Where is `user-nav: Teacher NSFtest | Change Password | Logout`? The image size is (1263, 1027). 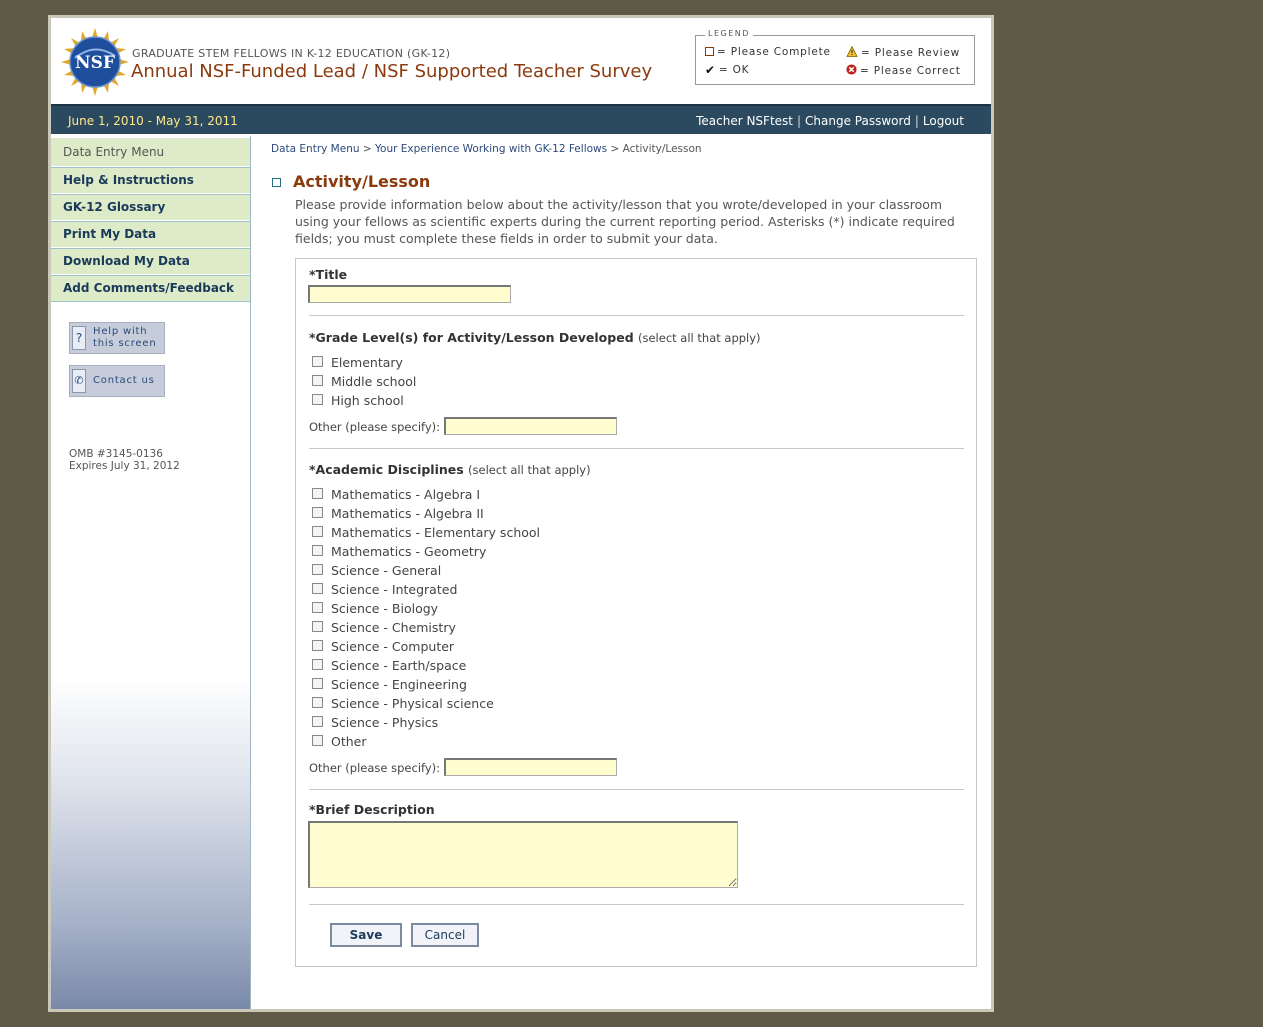 user-nav: Teacher NSFtest | Change Password | Logout is located at coordinates (830, 121).